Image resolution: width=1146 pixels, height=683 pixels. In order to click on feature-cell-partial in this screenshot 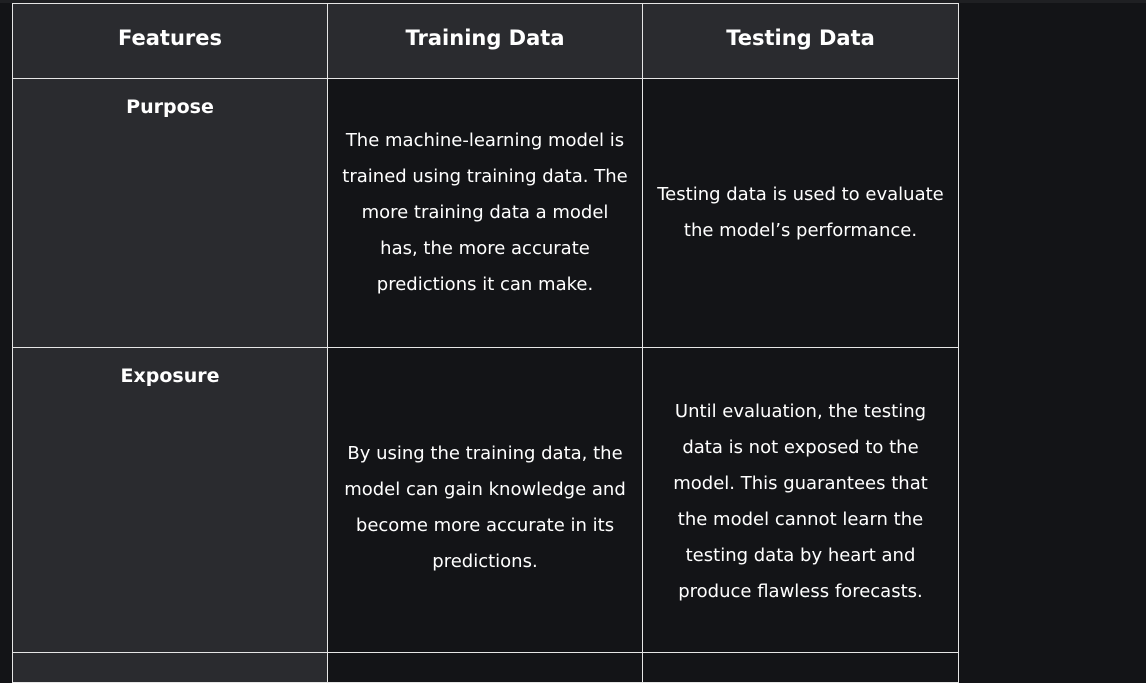, I will do `click(170, 667)`.